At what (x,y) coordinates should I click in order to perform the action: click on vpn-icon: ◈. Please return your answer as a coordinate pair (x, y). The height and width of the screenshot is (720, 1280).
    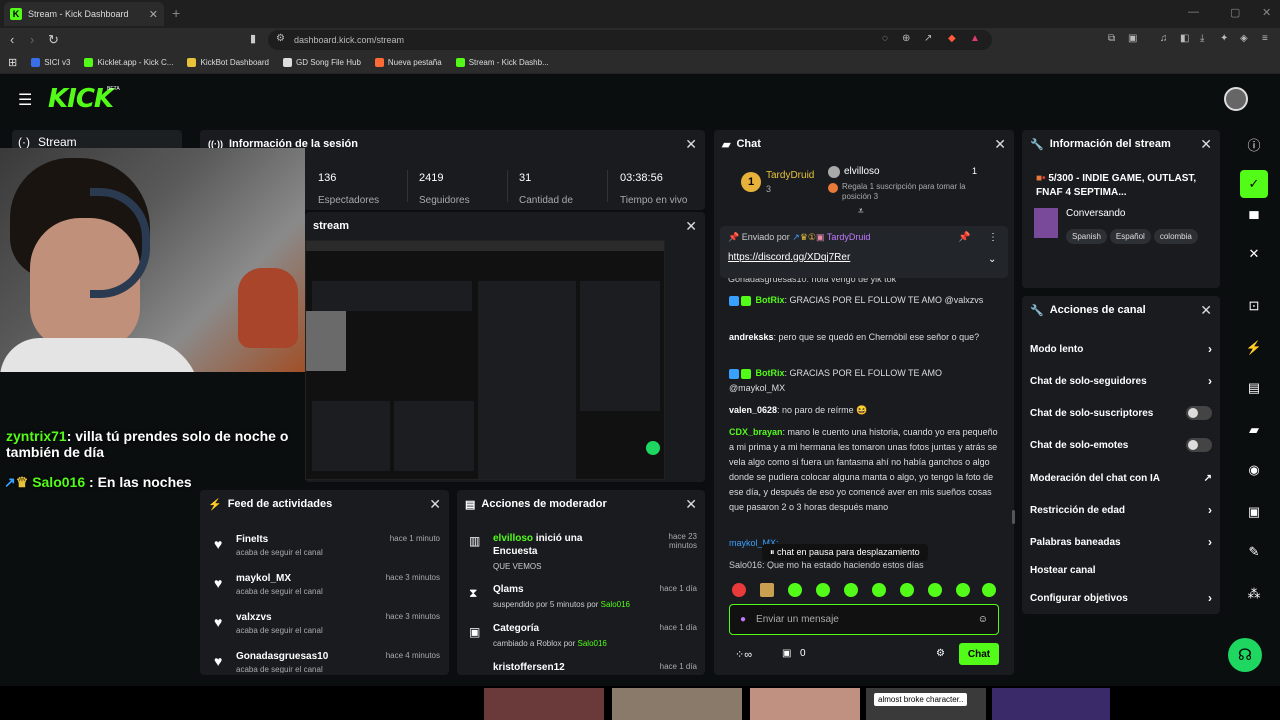
    Looking at the image, I should click on (1244, 38).